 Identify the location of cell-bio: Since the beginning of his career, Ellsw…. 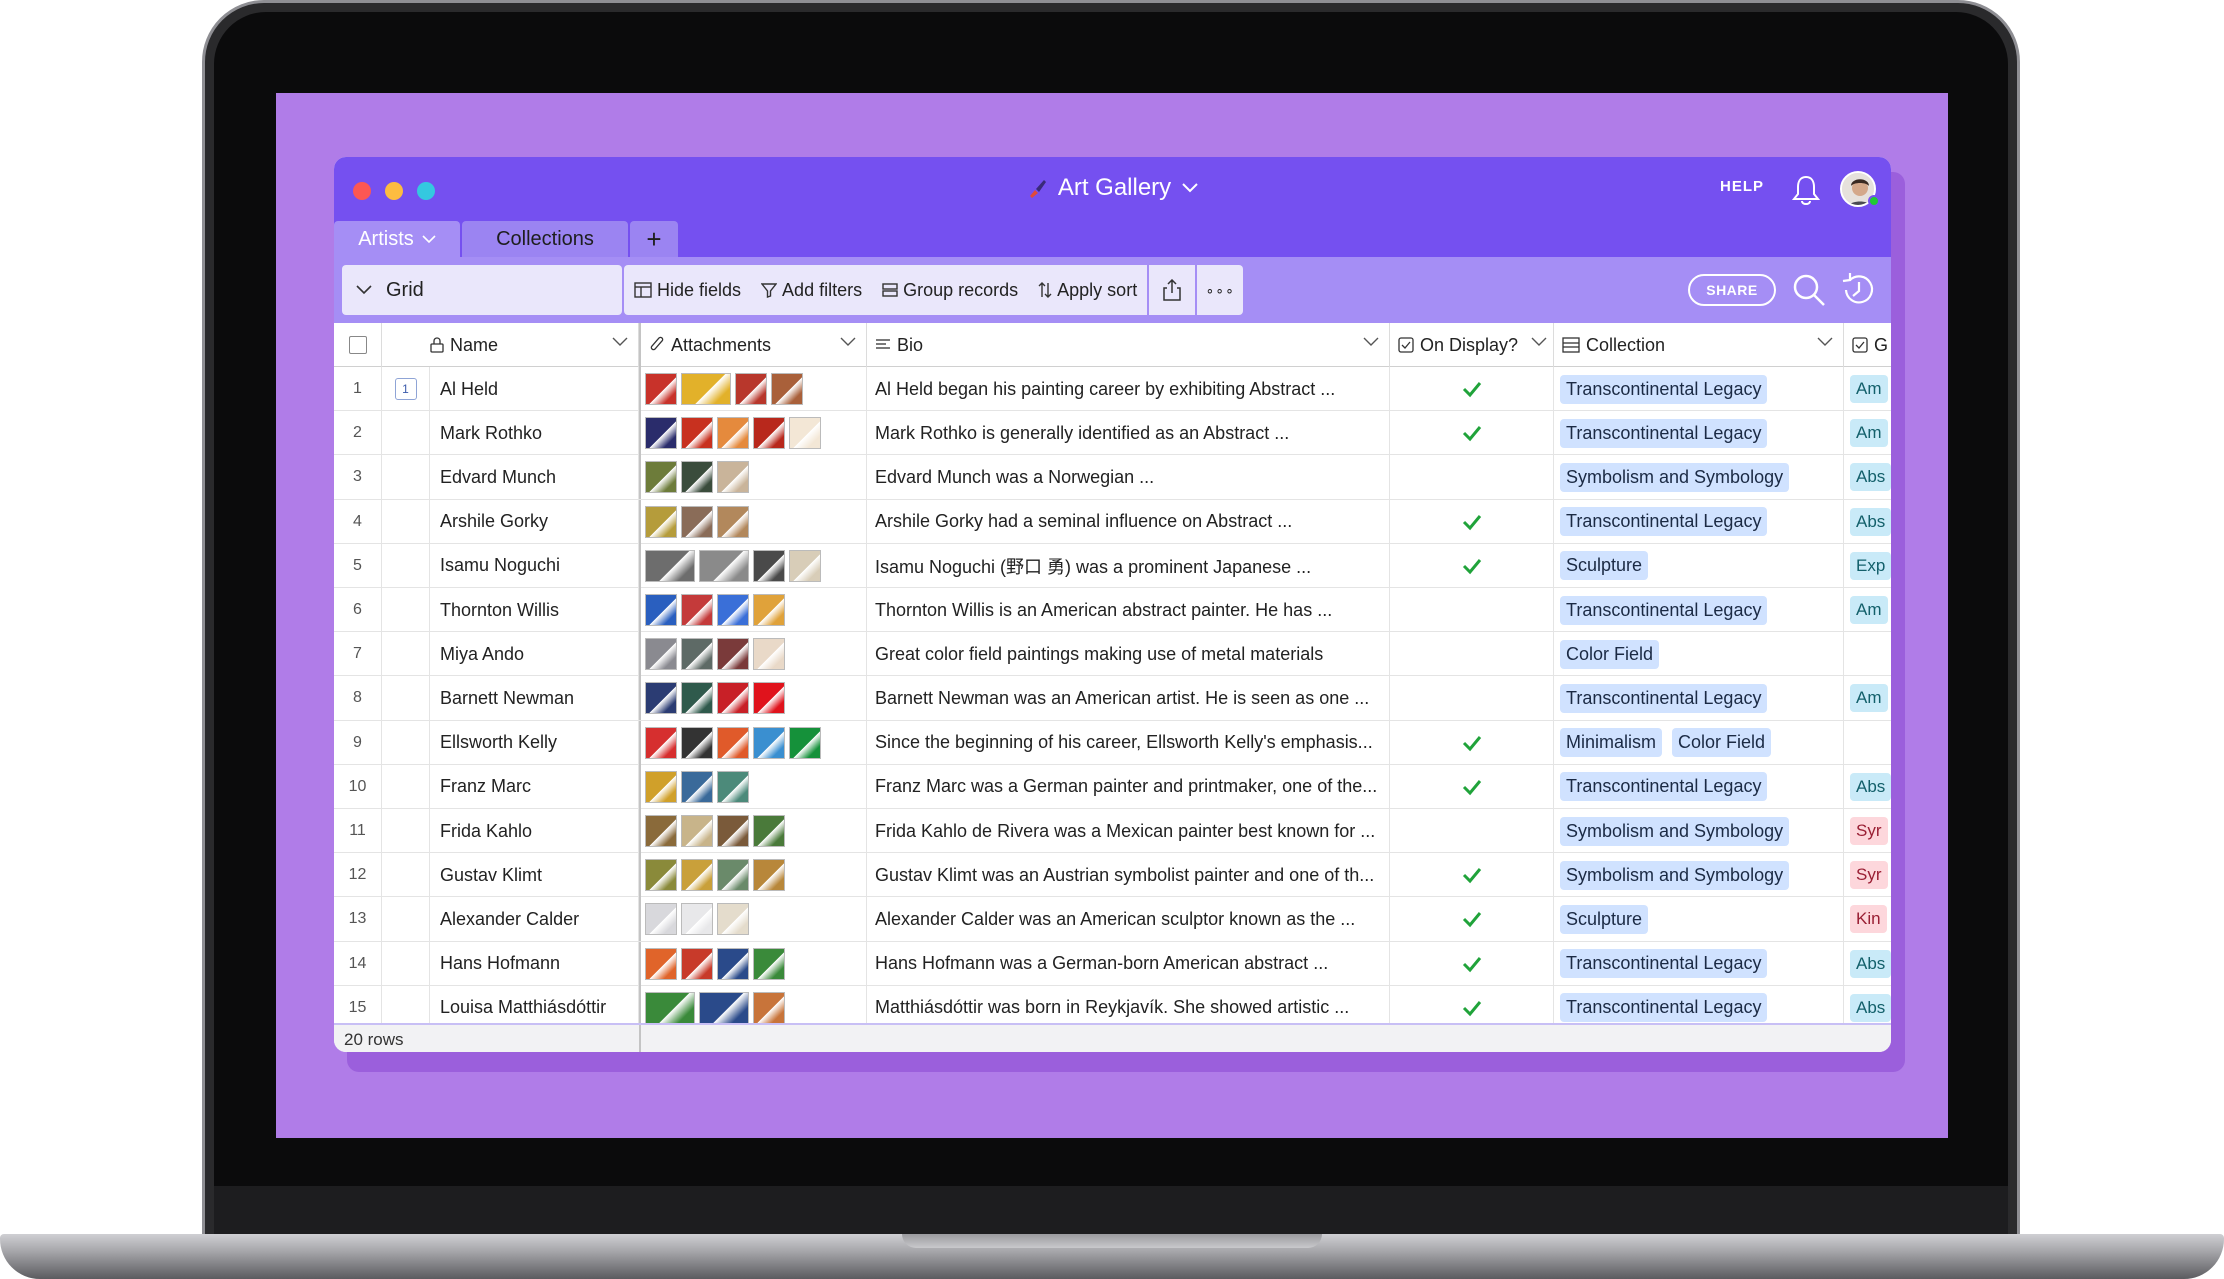
(1128, 742).